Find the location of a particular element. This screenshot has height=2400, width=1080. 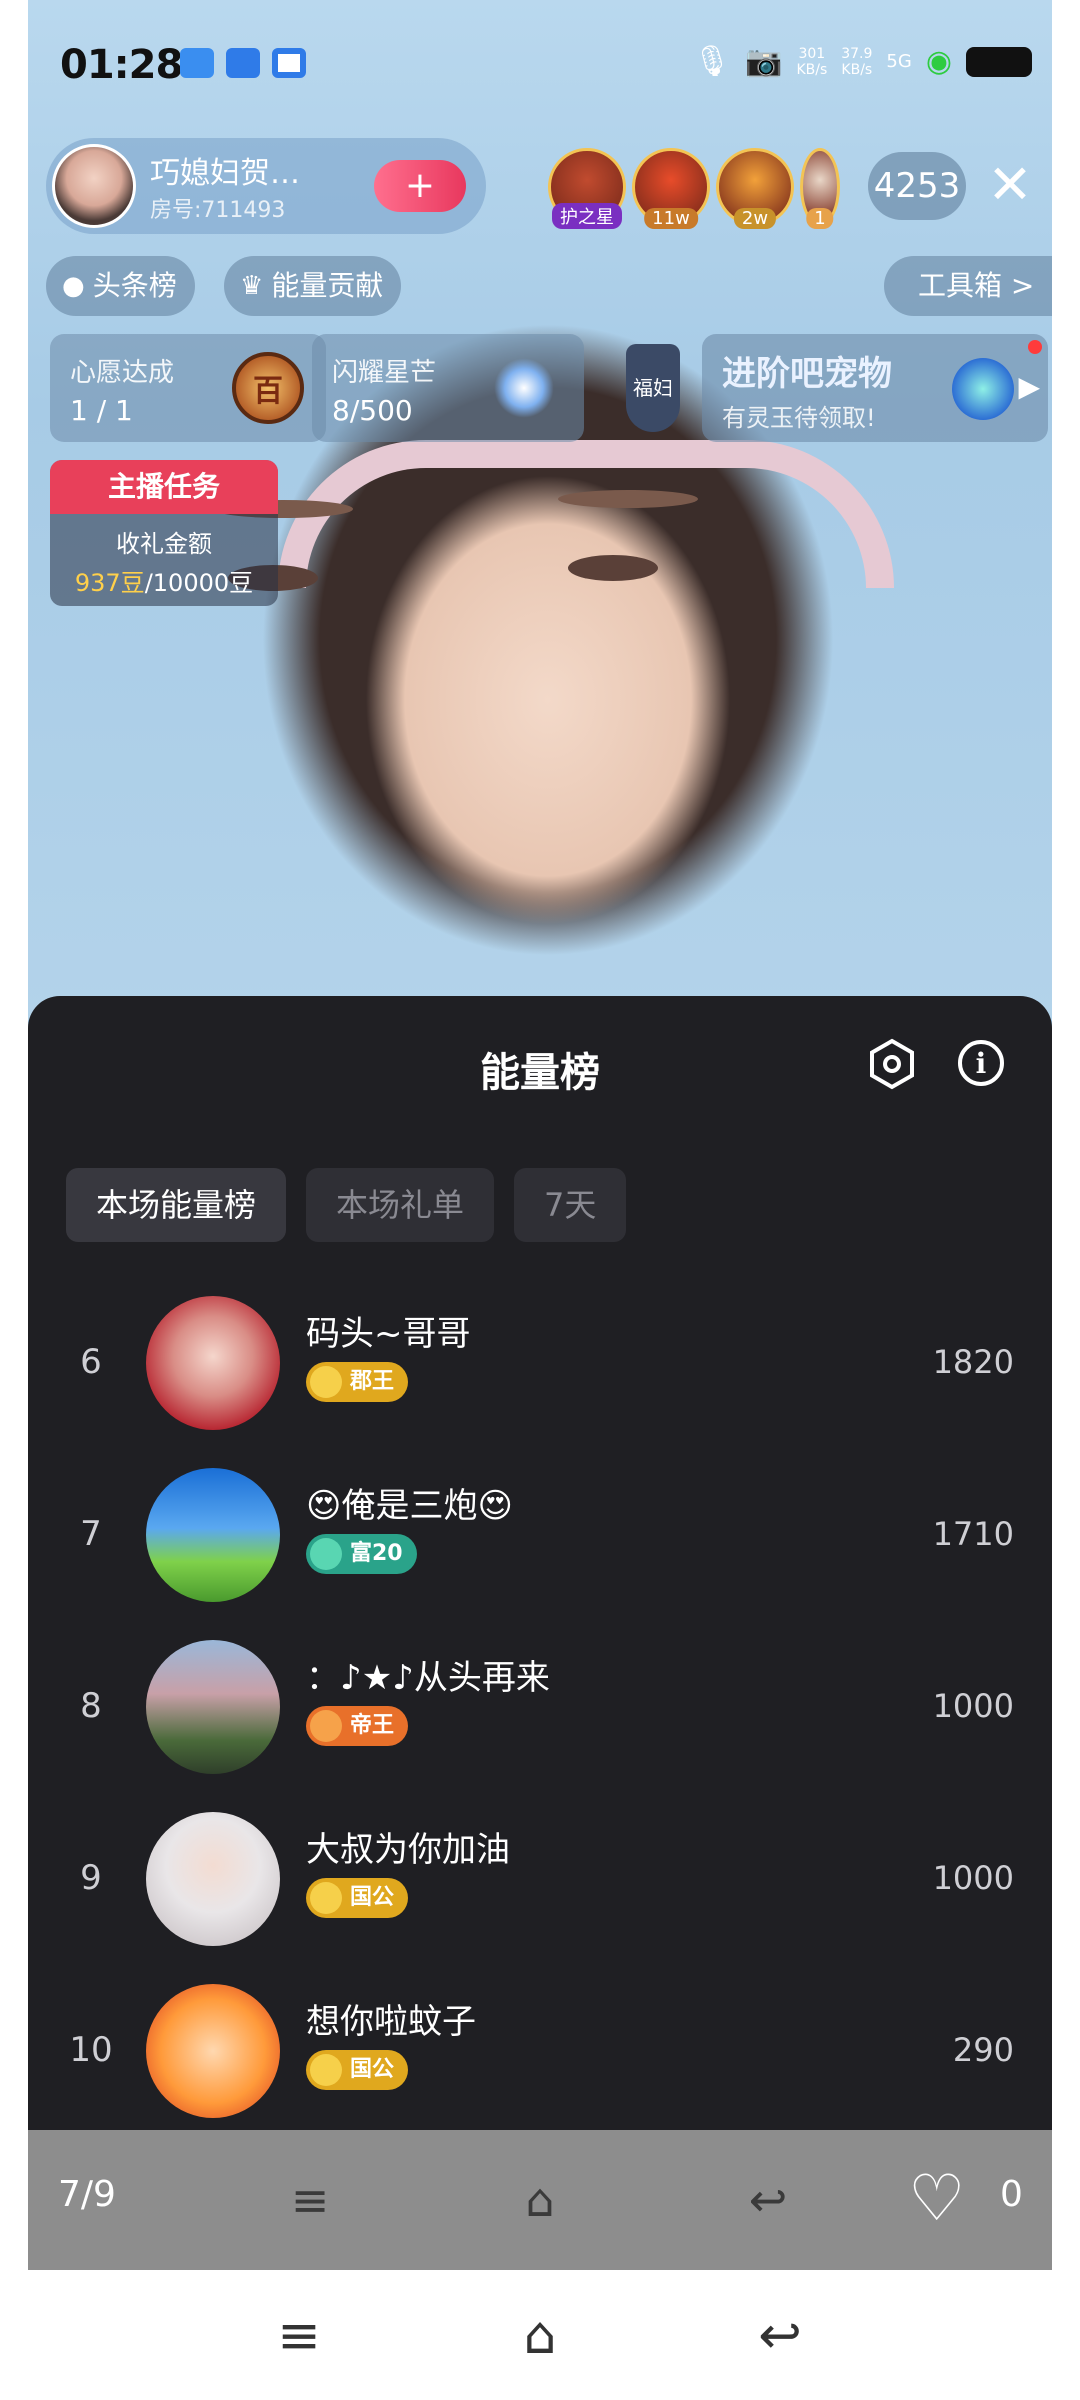

wish-title: 心愿达成 is located at coordinates (122, 373).